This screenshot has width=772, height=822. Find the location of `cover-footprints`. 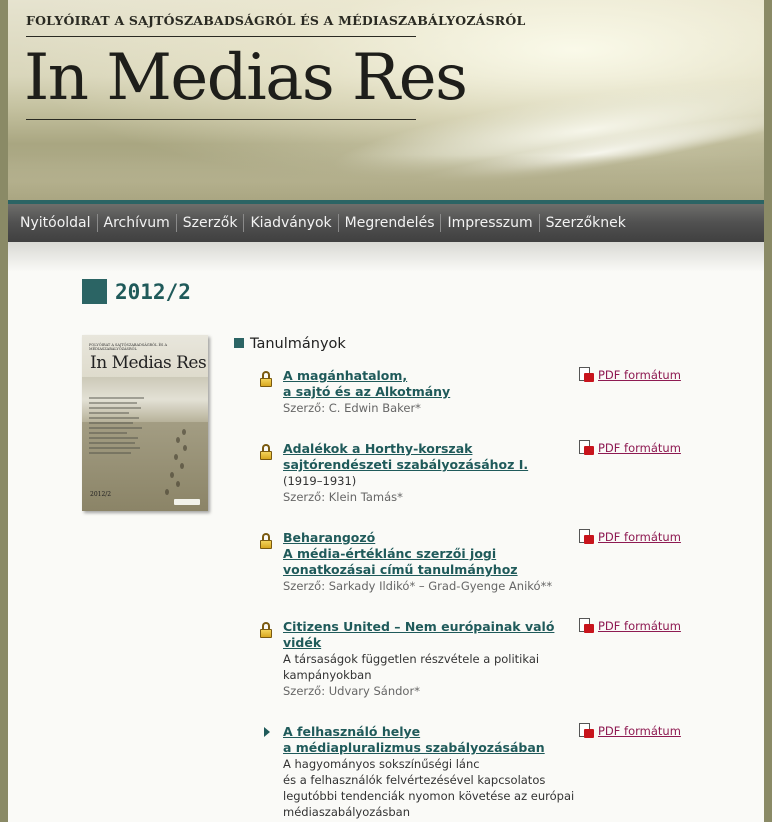

cover-footprints is located at coordinates (177, 462).